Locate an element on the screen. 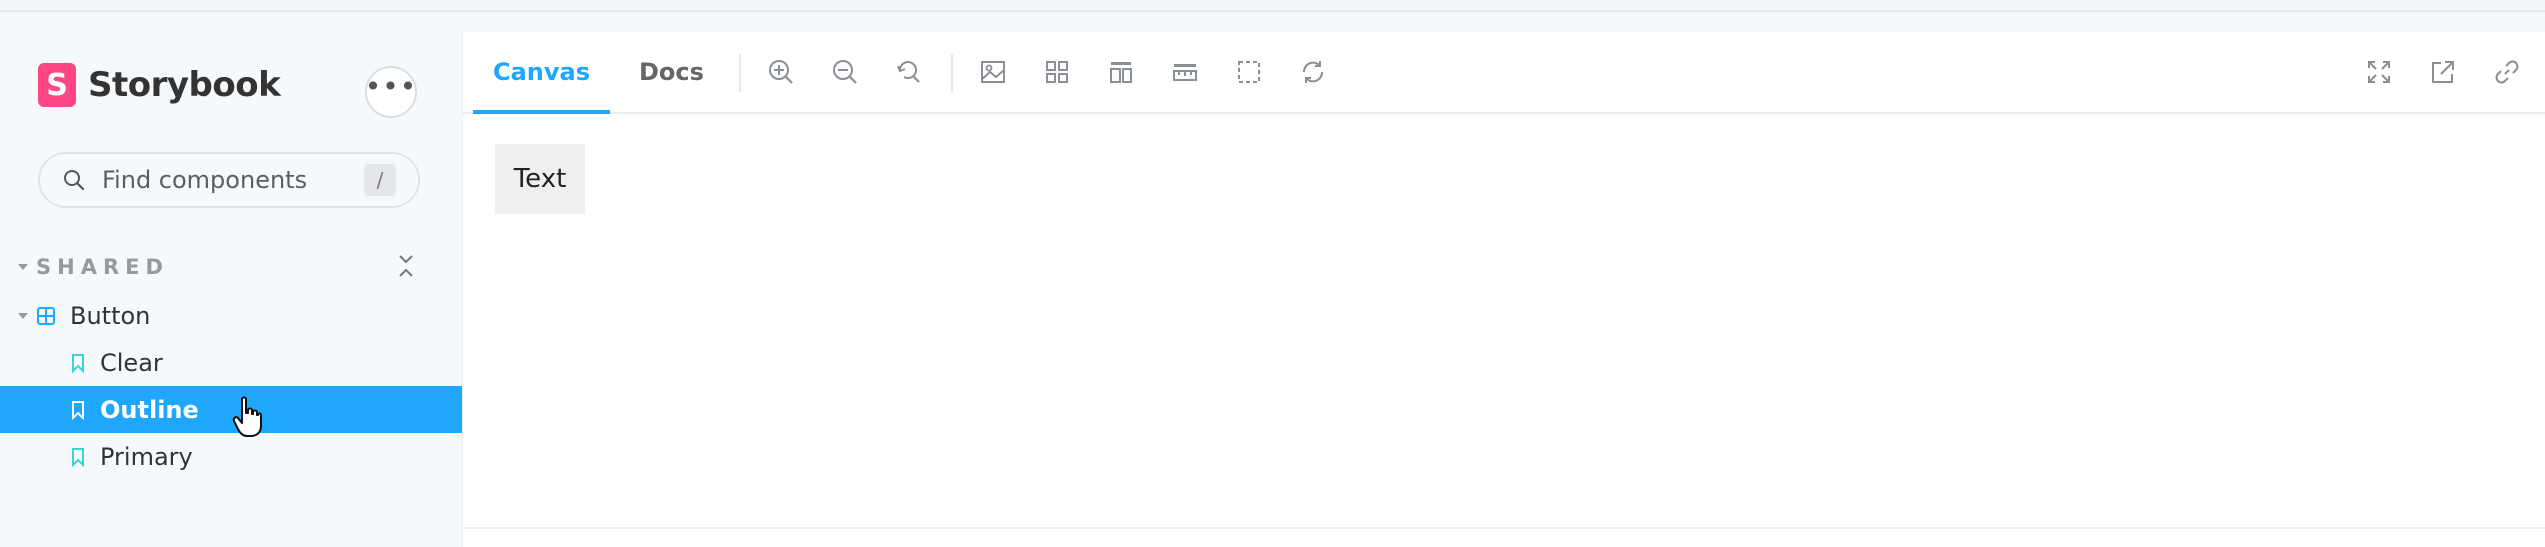 The image size is (2545, 547). reset-zoom-icon is located at coordinates (908, 72).